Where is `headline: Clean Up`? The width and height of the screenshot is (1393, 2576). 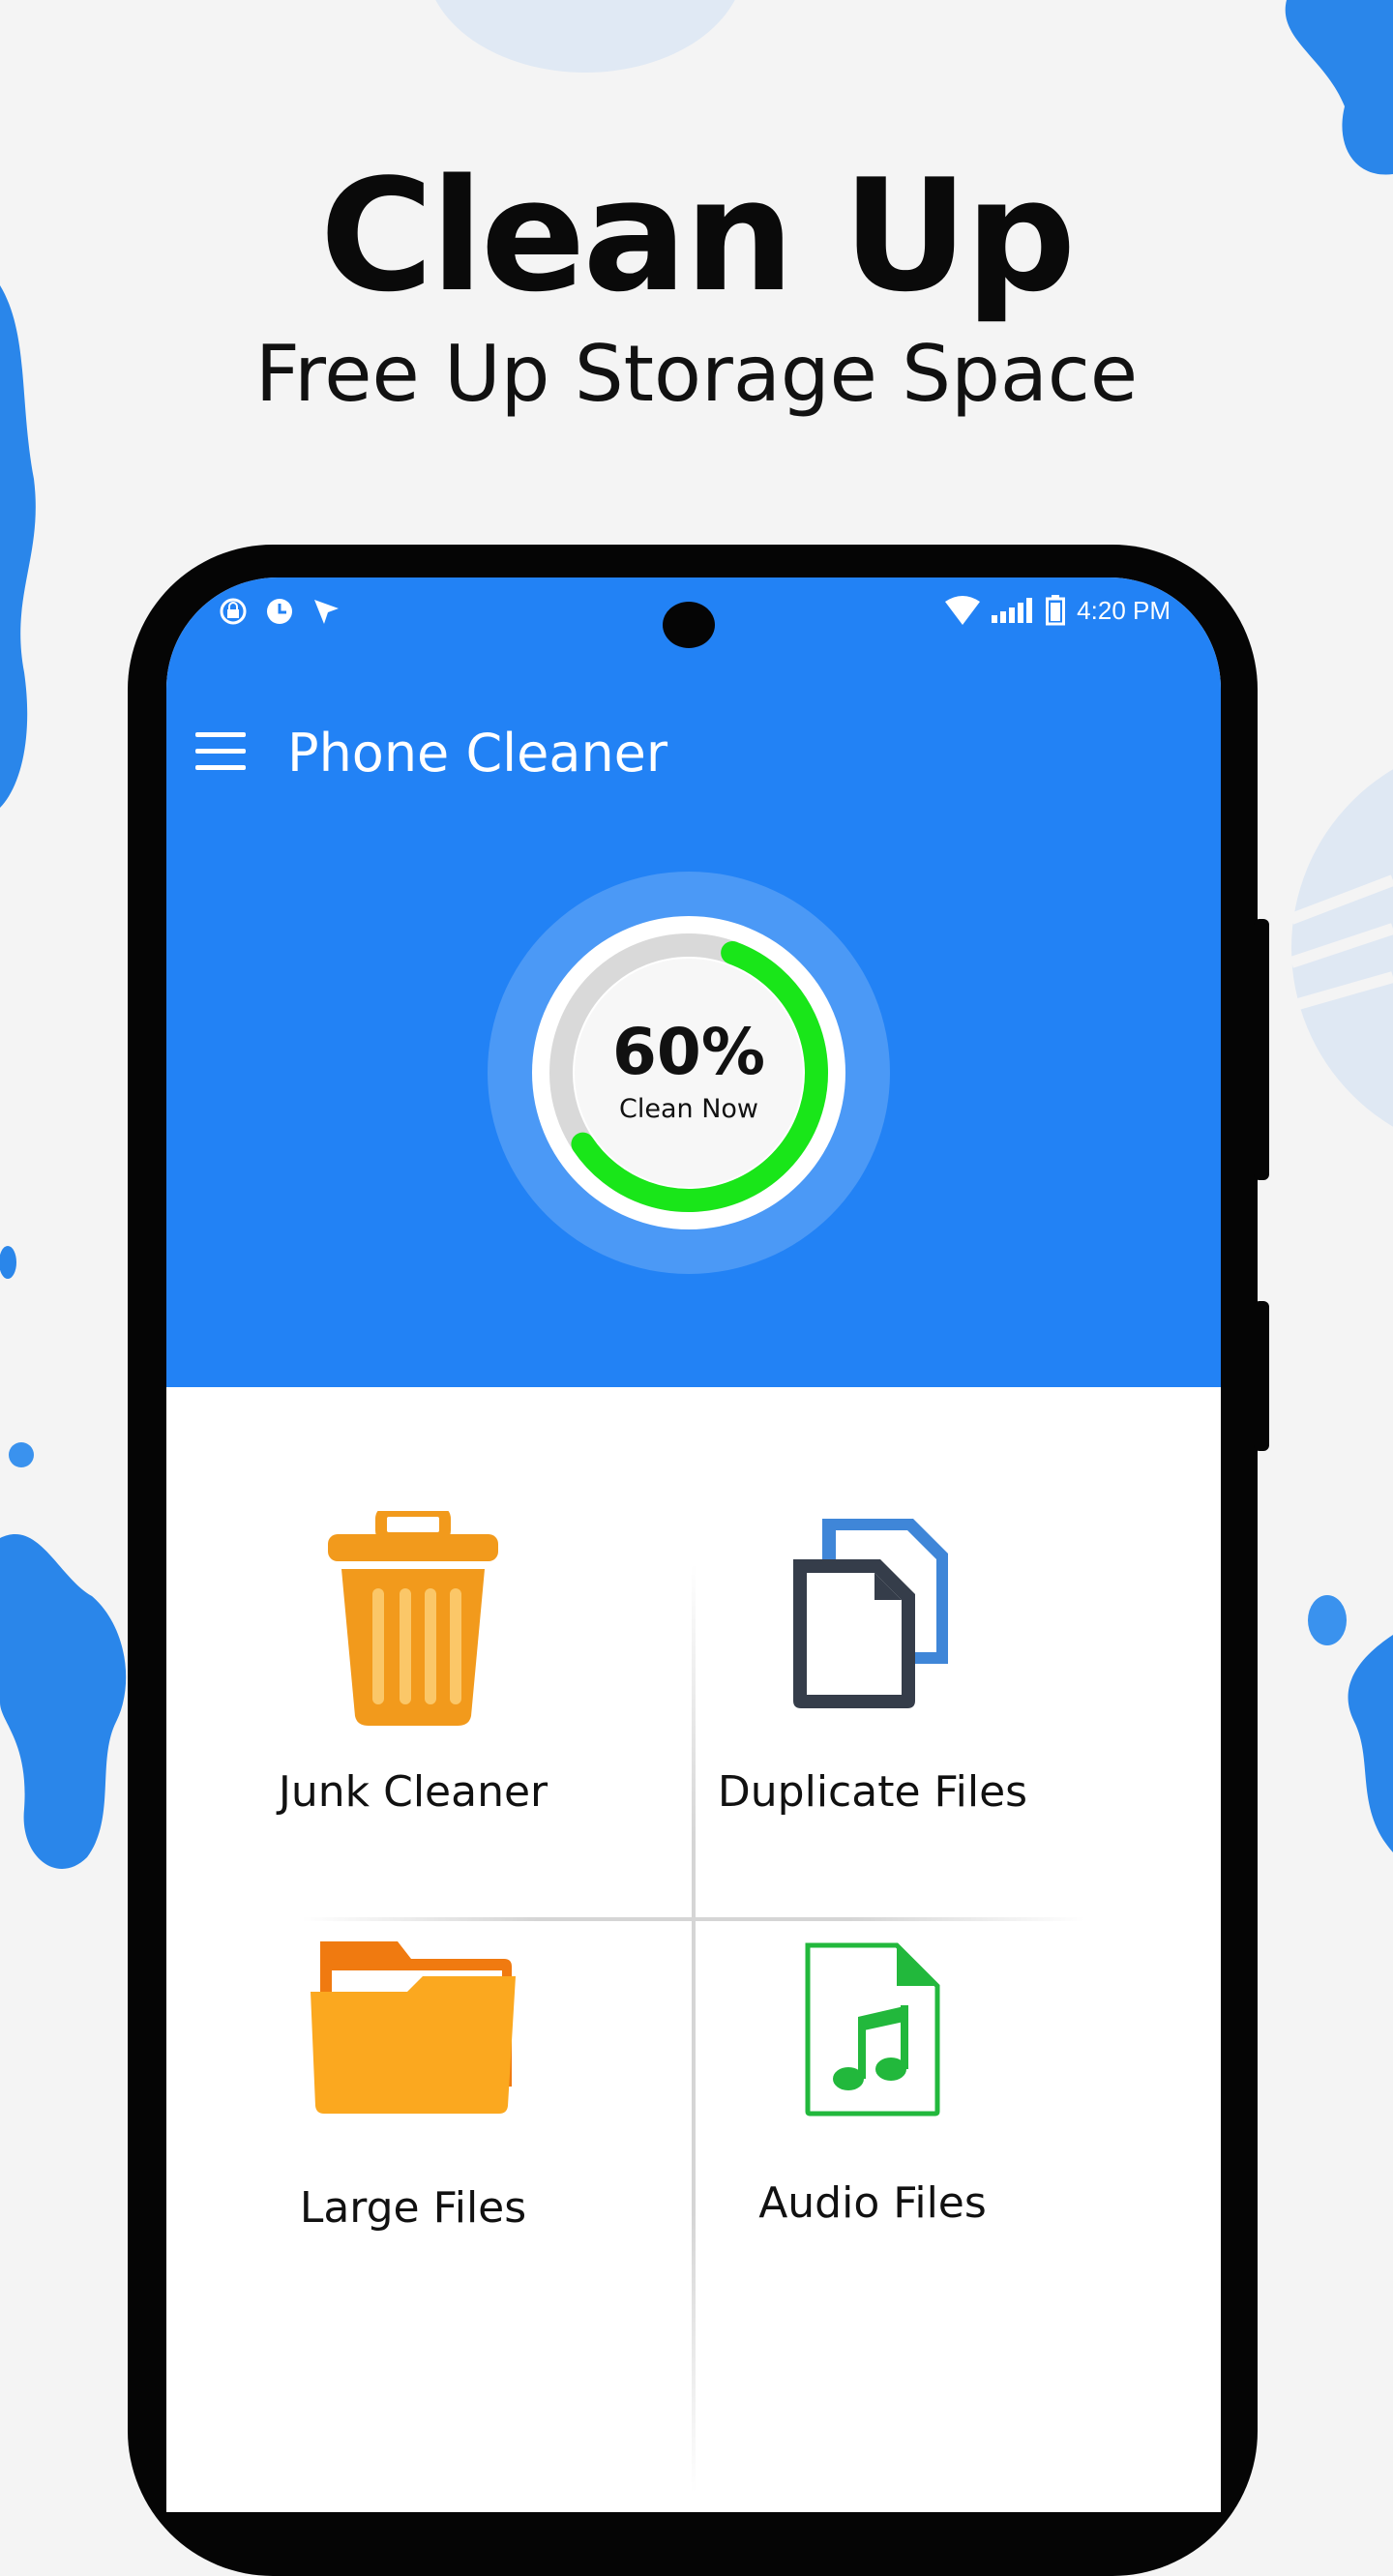
headline: Clean Up is located at coordinates (698, 235).